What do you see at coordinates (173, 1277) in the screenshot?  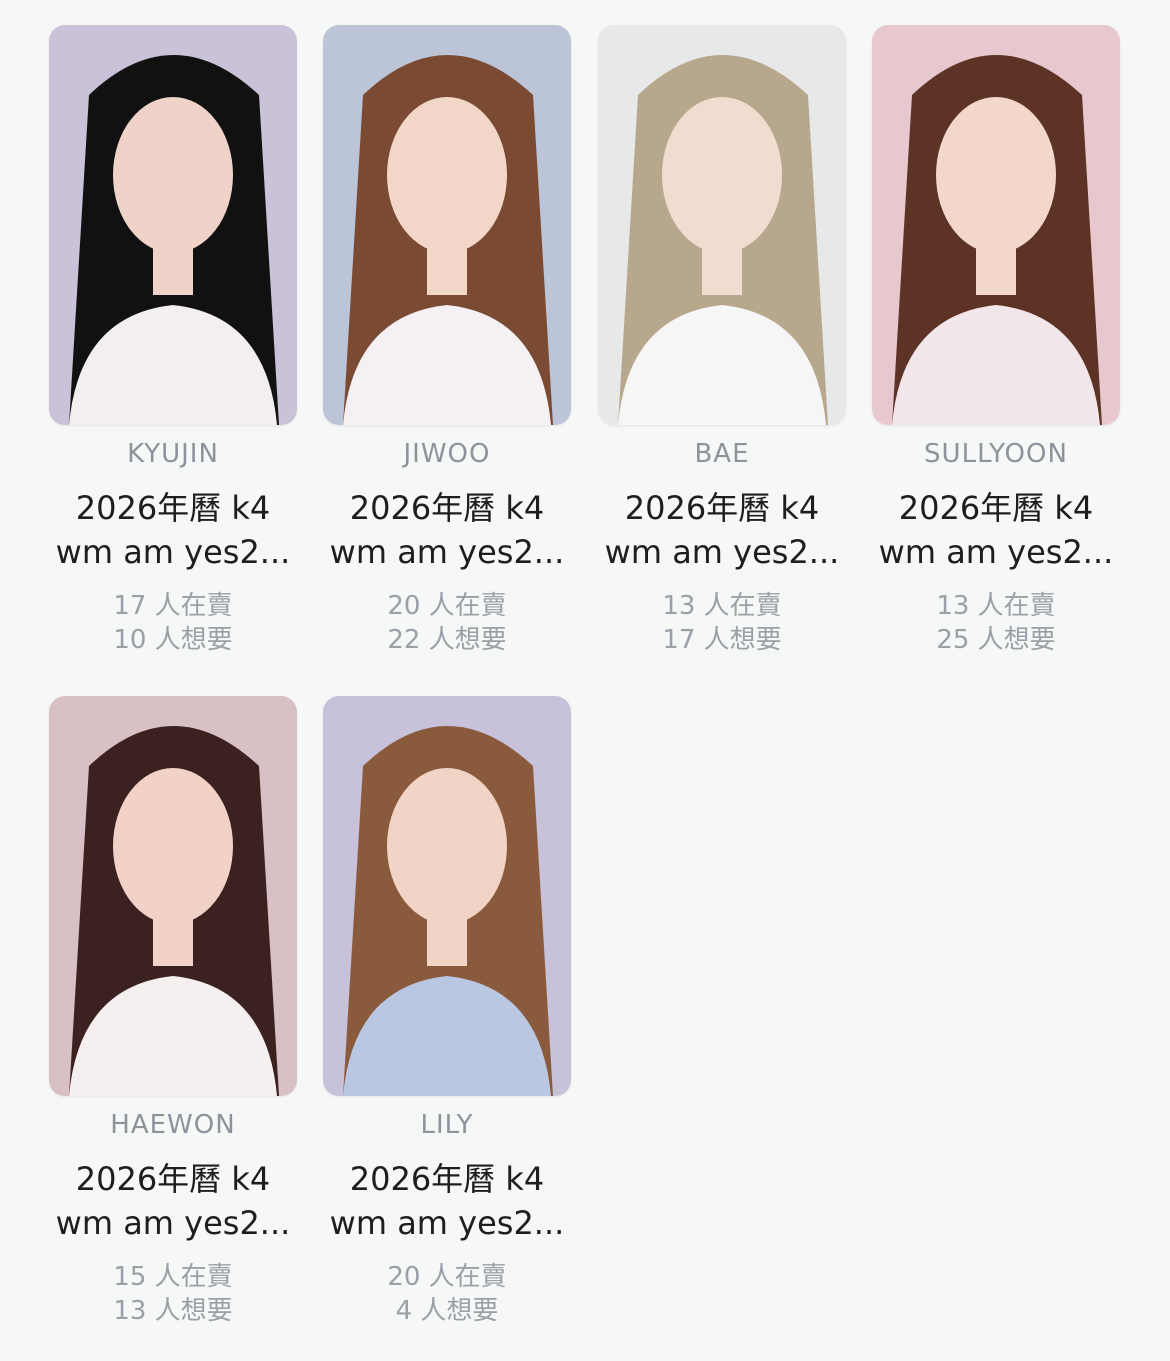 I see `selling-count: 15 人在賣` at bounding box center [173, 1277].